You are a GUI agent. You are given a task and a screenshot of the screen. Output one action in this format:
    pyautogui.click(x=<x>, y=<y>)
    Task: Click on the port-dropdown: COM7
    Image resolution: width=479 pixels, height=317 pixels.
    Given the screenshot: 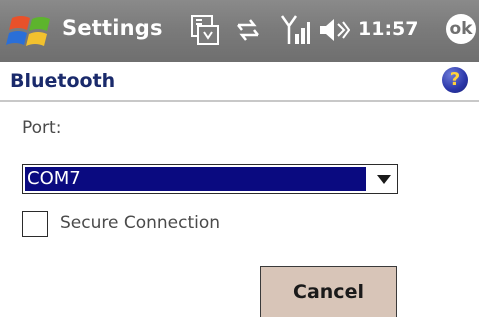 What is the action you would take?
    pyautogui.click(x=210, y=179)
    